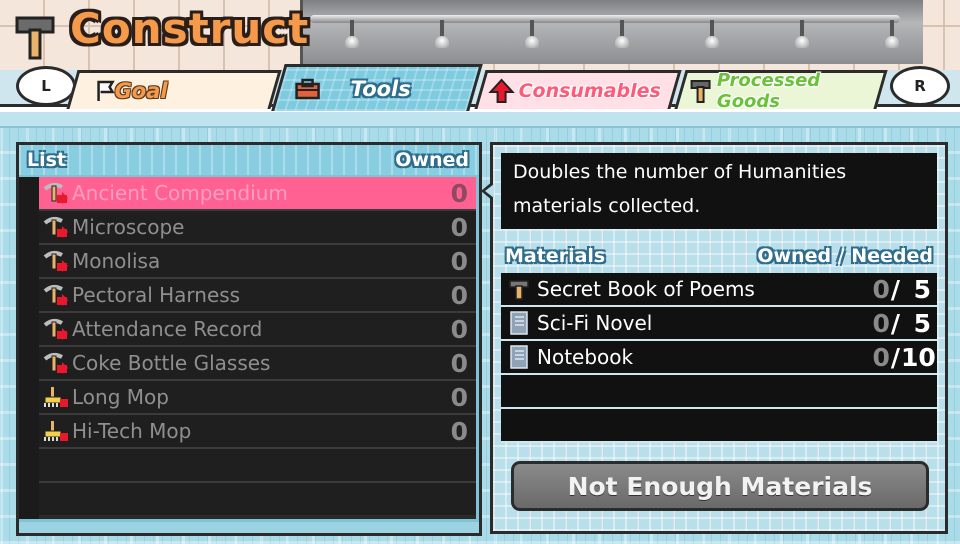 The height and width of the screenshot is (544, 960). I want to click on materials-header: Materials Owned / Needed, so click(719, 257).